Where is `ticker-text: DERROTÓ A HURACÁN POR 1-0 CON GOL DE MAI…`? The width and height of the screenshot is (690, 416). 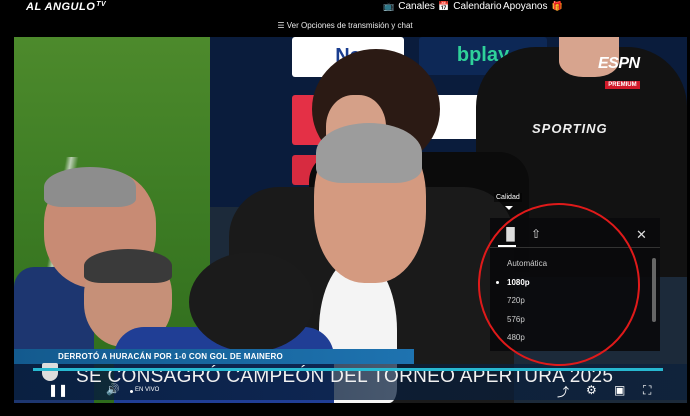
ticker-text: DERROTÓ A HURACÁN POR 1-0 CON GOL DE MAI… is located at coordinates (170, 356).